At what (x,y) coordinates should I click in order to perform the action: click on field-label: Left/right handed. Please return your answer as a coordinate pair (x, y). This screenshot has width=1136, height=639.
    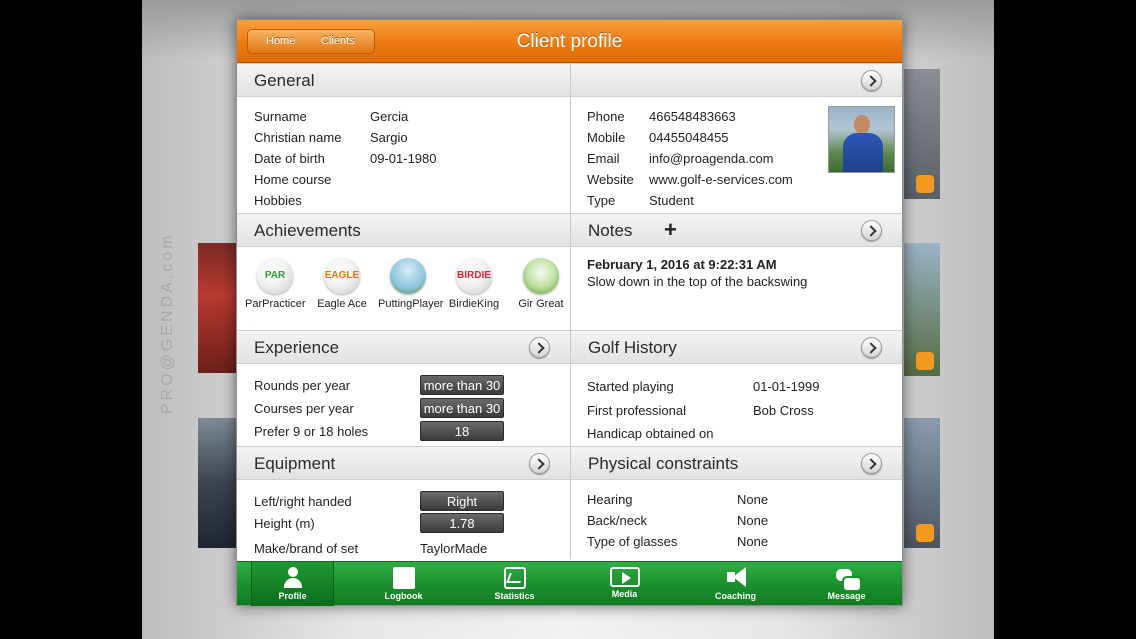
    Looking at the image, I should click on (303, 501).